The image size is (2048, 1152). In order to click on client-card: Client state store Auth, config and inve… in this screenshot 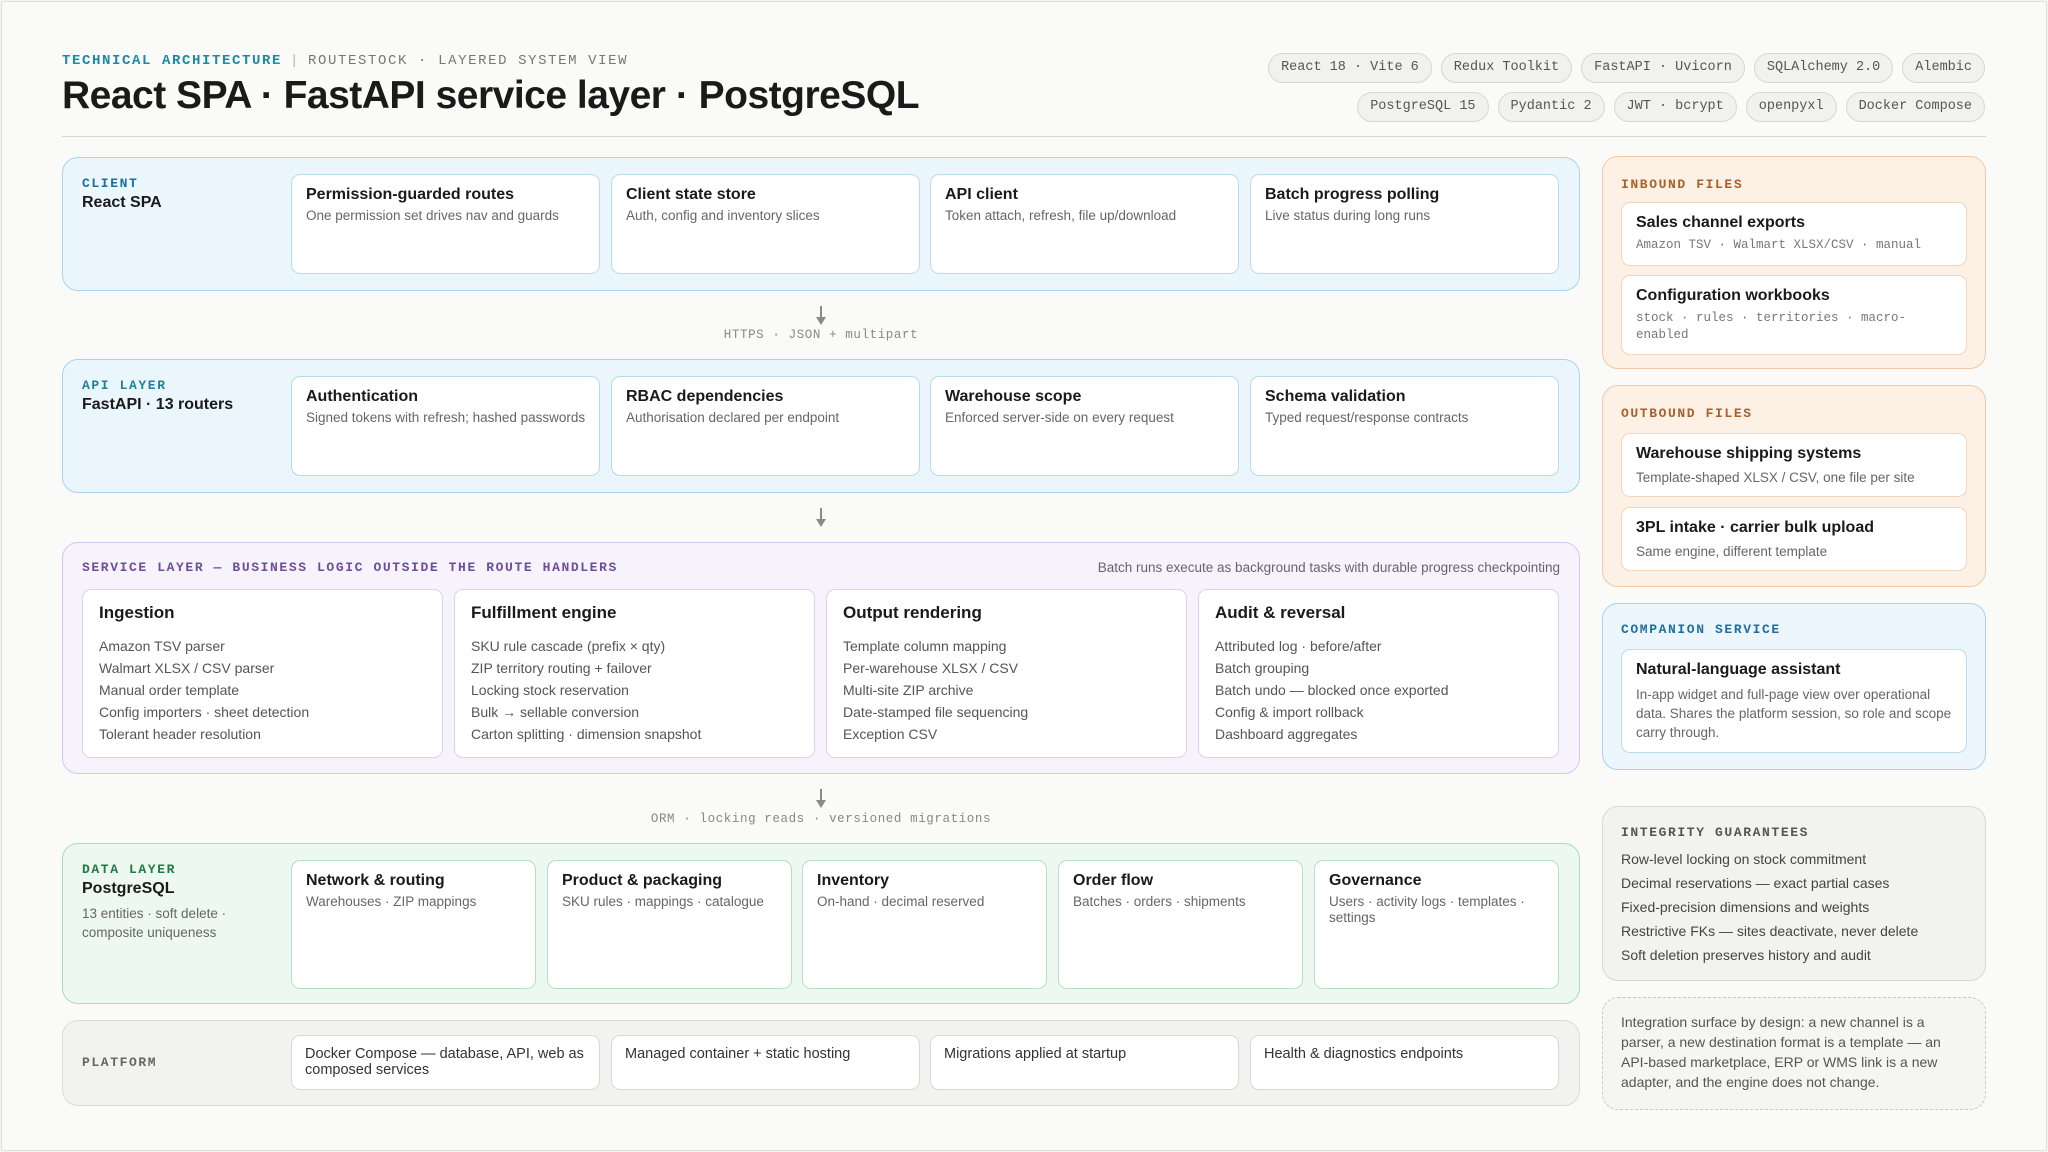, I will do `click(765, 224)`.